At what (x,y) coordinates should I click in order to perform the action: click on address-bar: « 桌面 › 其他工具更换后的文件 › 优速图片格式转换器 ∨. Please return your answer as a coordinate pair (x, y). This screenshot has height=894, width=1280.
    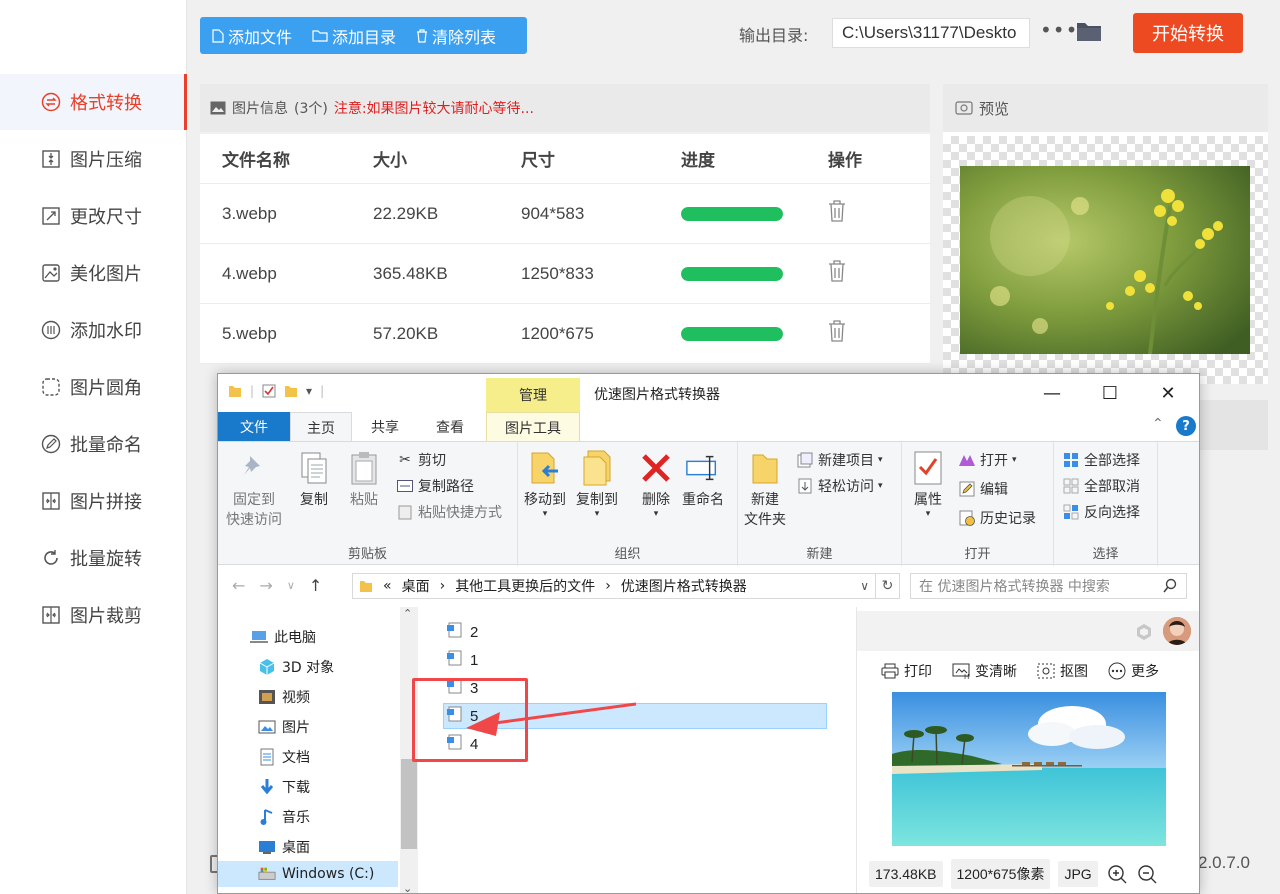
    Looking at the image, I should click on (614, 586).